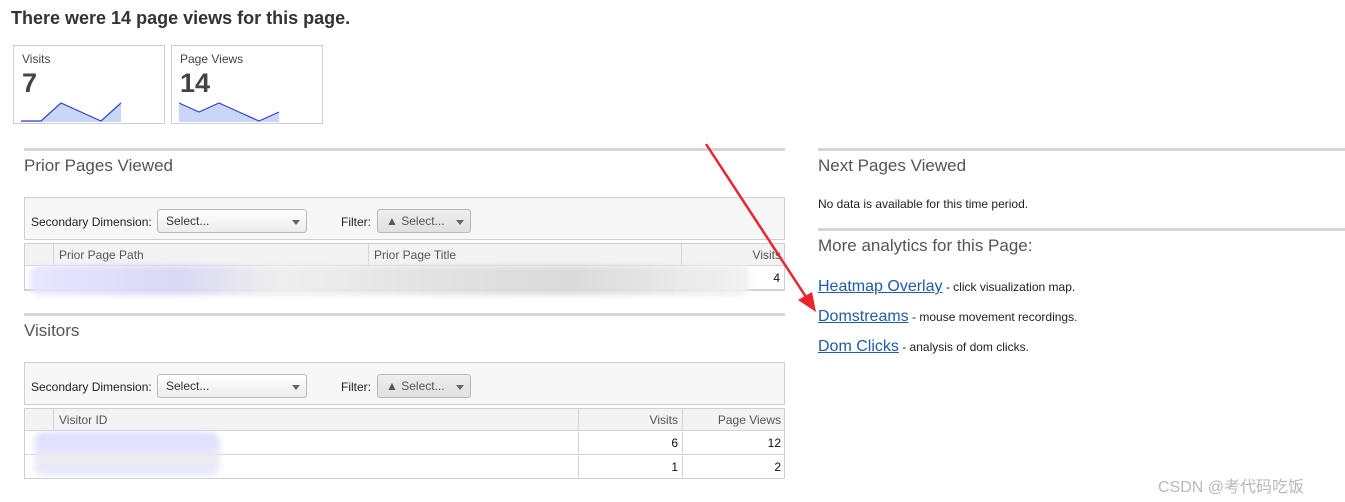  Describe the element at coordinates (925, 245) in the screenshot. I see `more-analytics-title: More analytics for this Page:` at that location.